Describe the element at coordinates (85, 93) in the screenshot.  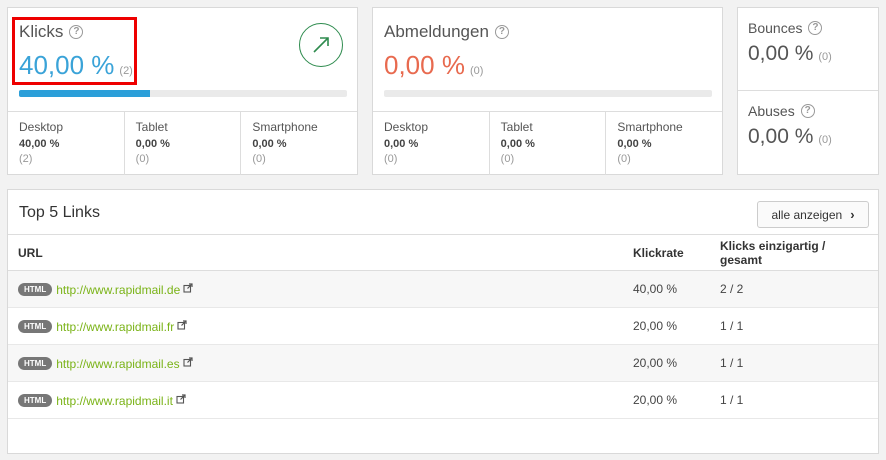
I see `klicks-progress-fill` at that location.